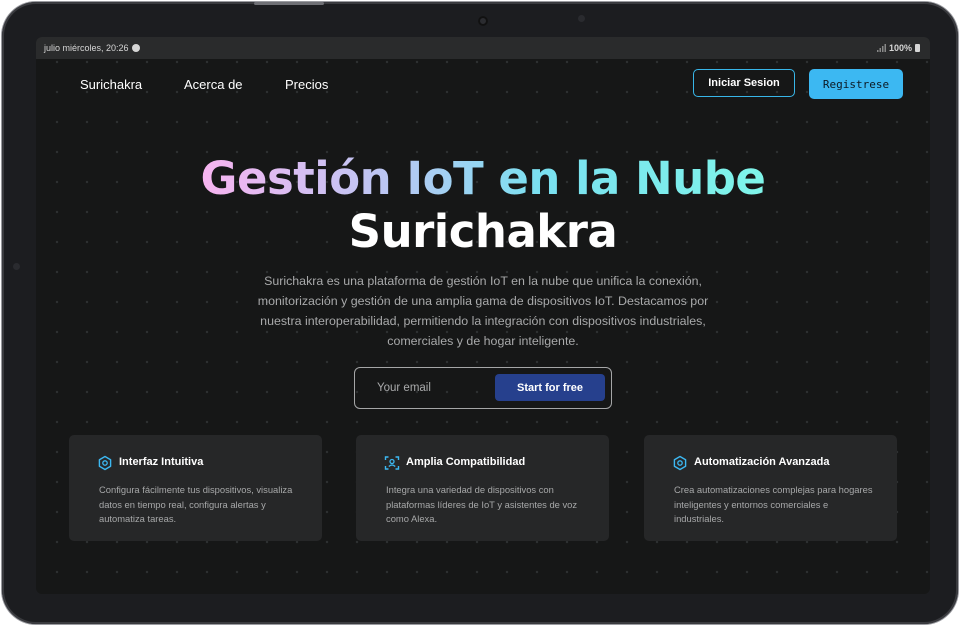  Describe the element at coordinates (135, 48) in the screenshot. I see `notification-icon` at that location.